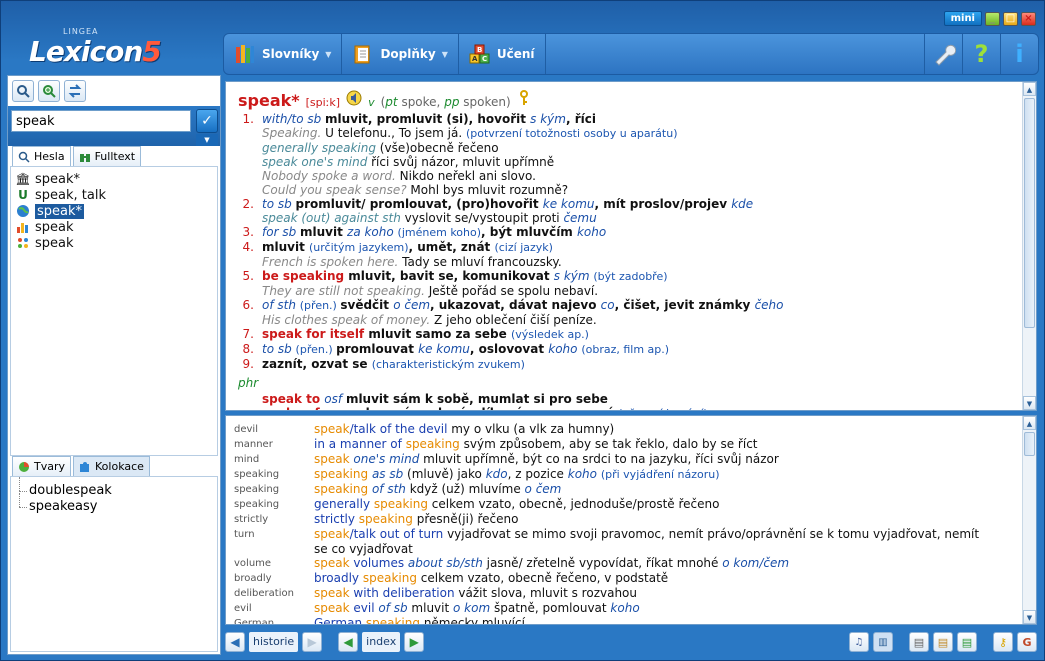  I want to click on entry-text-span: čeho, so click(769, 305).